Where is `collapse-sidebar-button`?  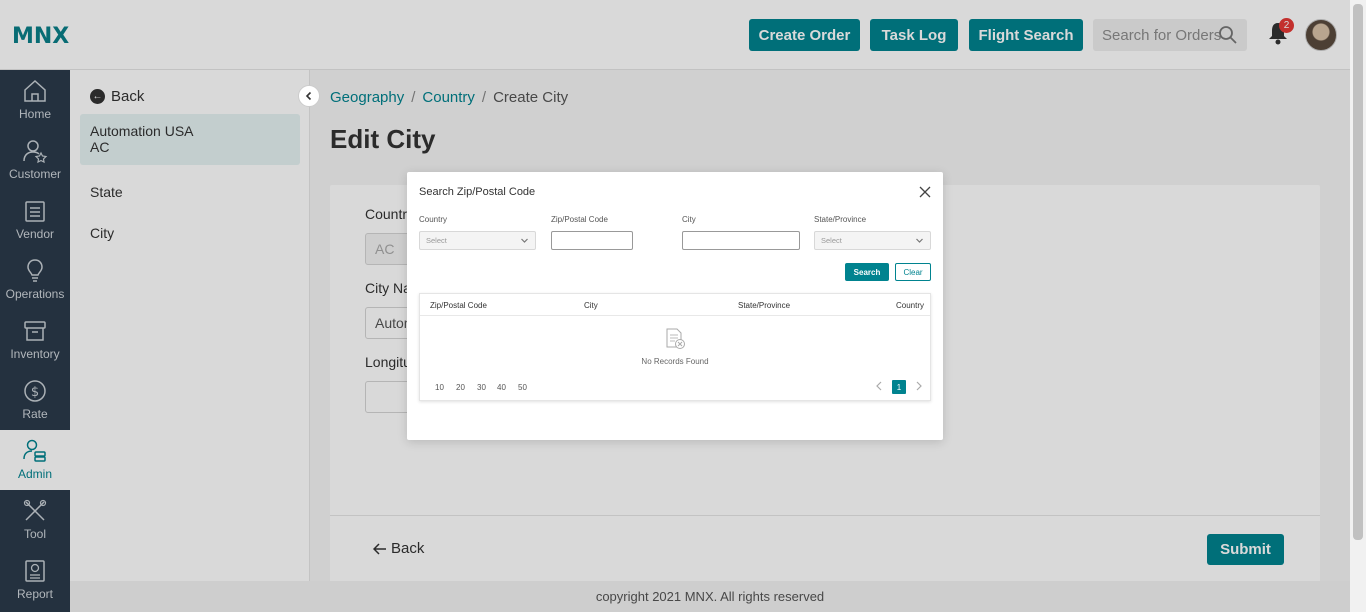
collapse-sidebar-button is located at coordinates (309, 96).